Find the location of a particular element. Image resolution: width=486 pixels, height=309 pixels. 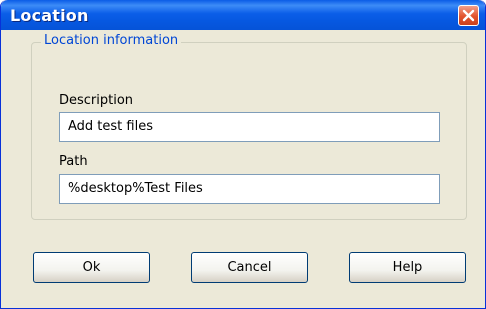

dialog-title: Location is located at coordinates (49, 15).